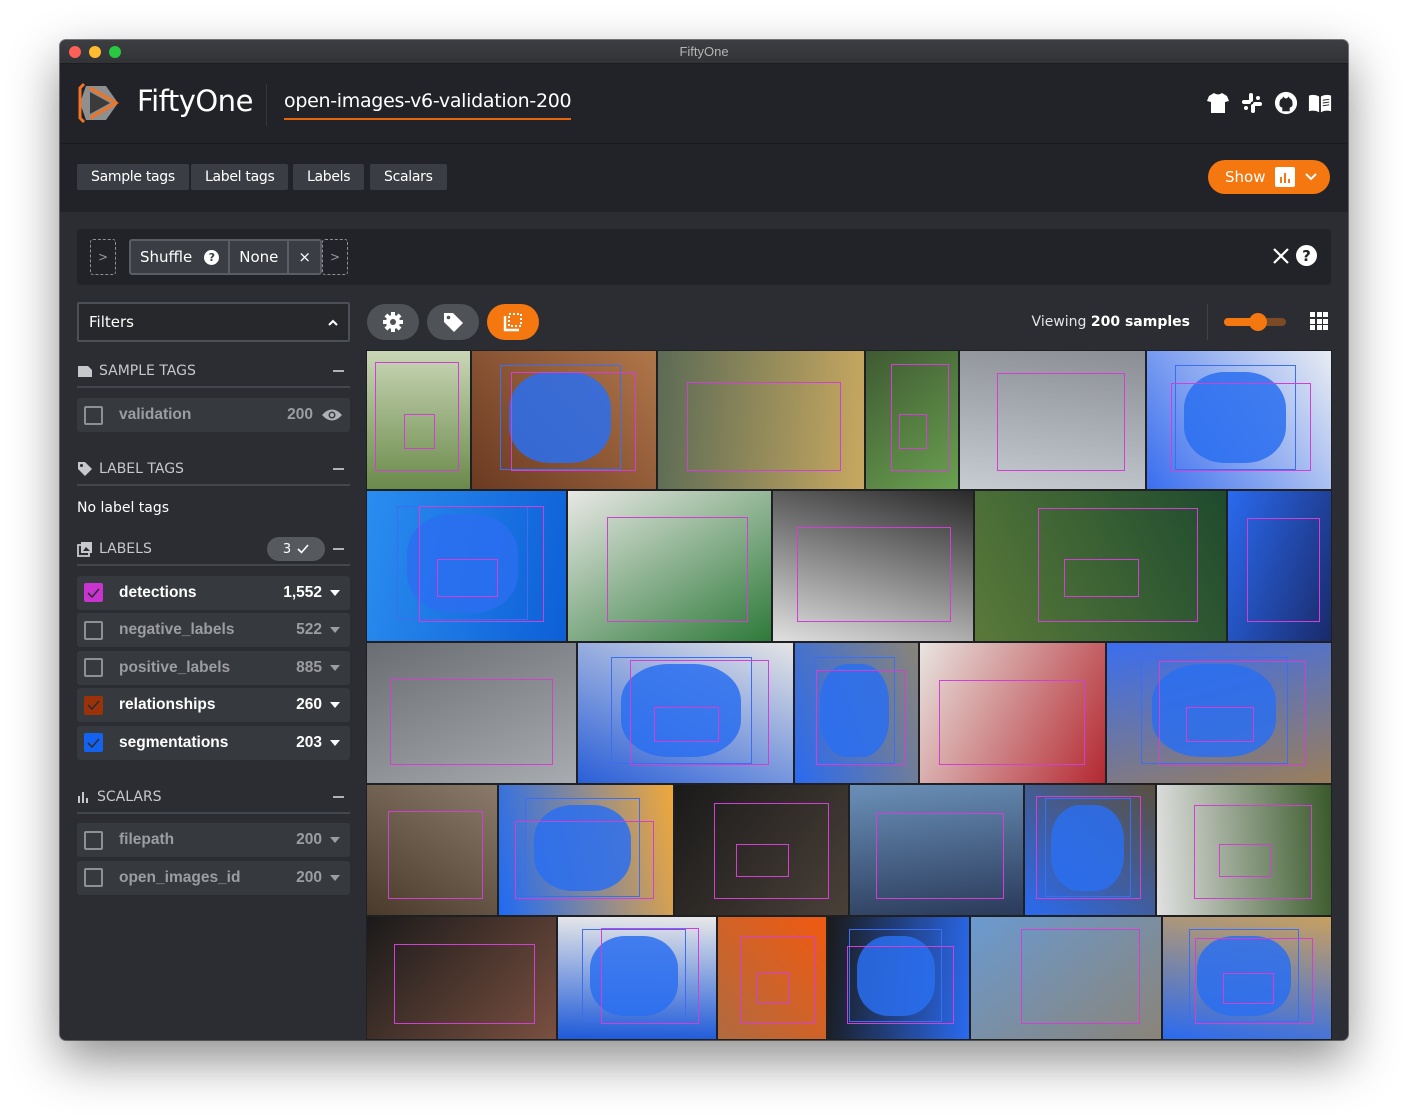  Describe the element at coordinates (408, 177) in the screenshot. I see `tab-scalars: Scalars` at that location.